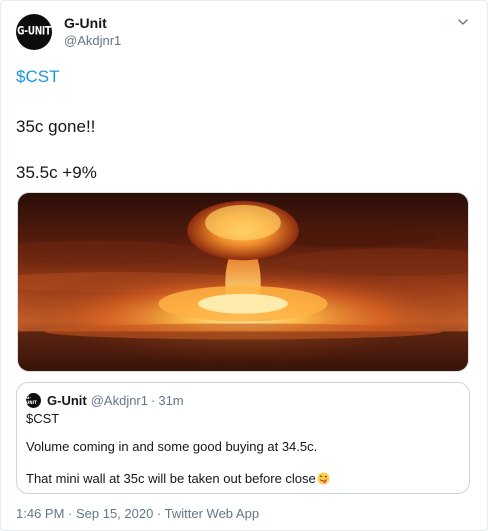 Image resolution: width=488 pixels, height=531 pixels. Describe the element at coordinates (463, 22) in the screenshot. I see `chevron-down-icon` at that location.